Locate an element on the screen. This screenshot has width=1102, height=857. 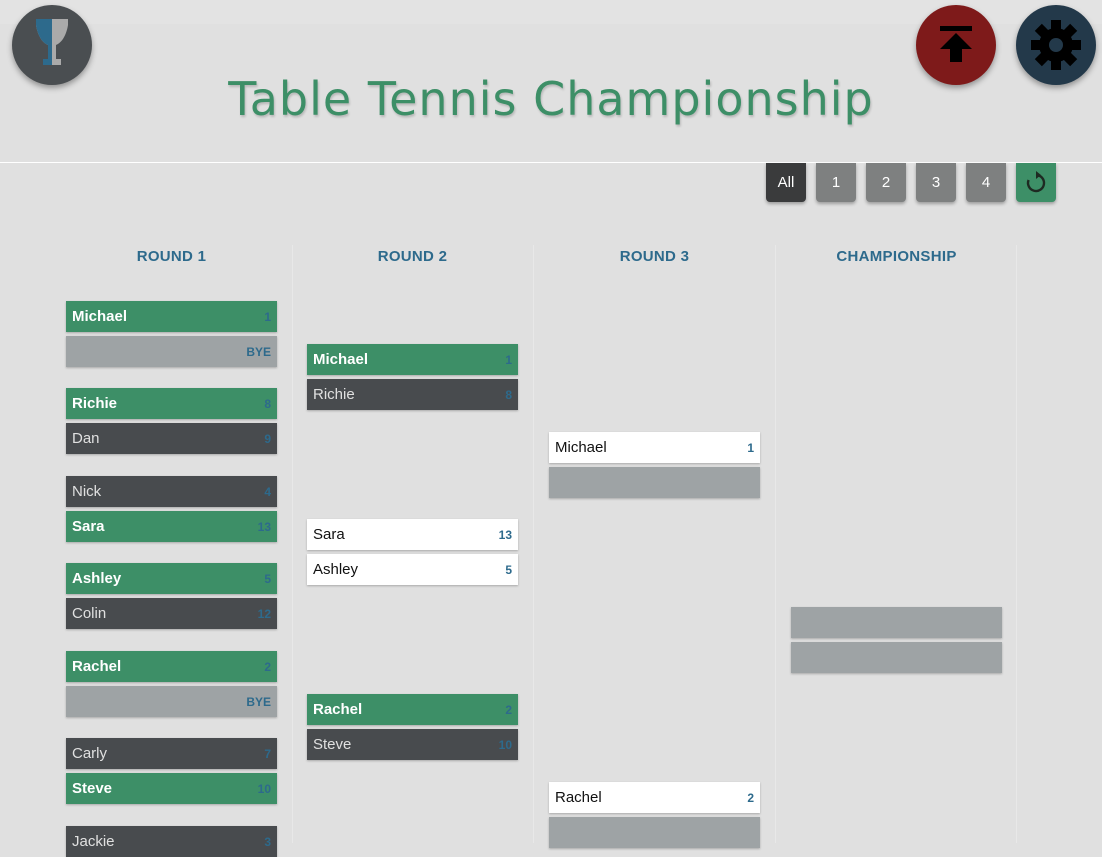
player-name: Nick is located at coordinates (87, 491).